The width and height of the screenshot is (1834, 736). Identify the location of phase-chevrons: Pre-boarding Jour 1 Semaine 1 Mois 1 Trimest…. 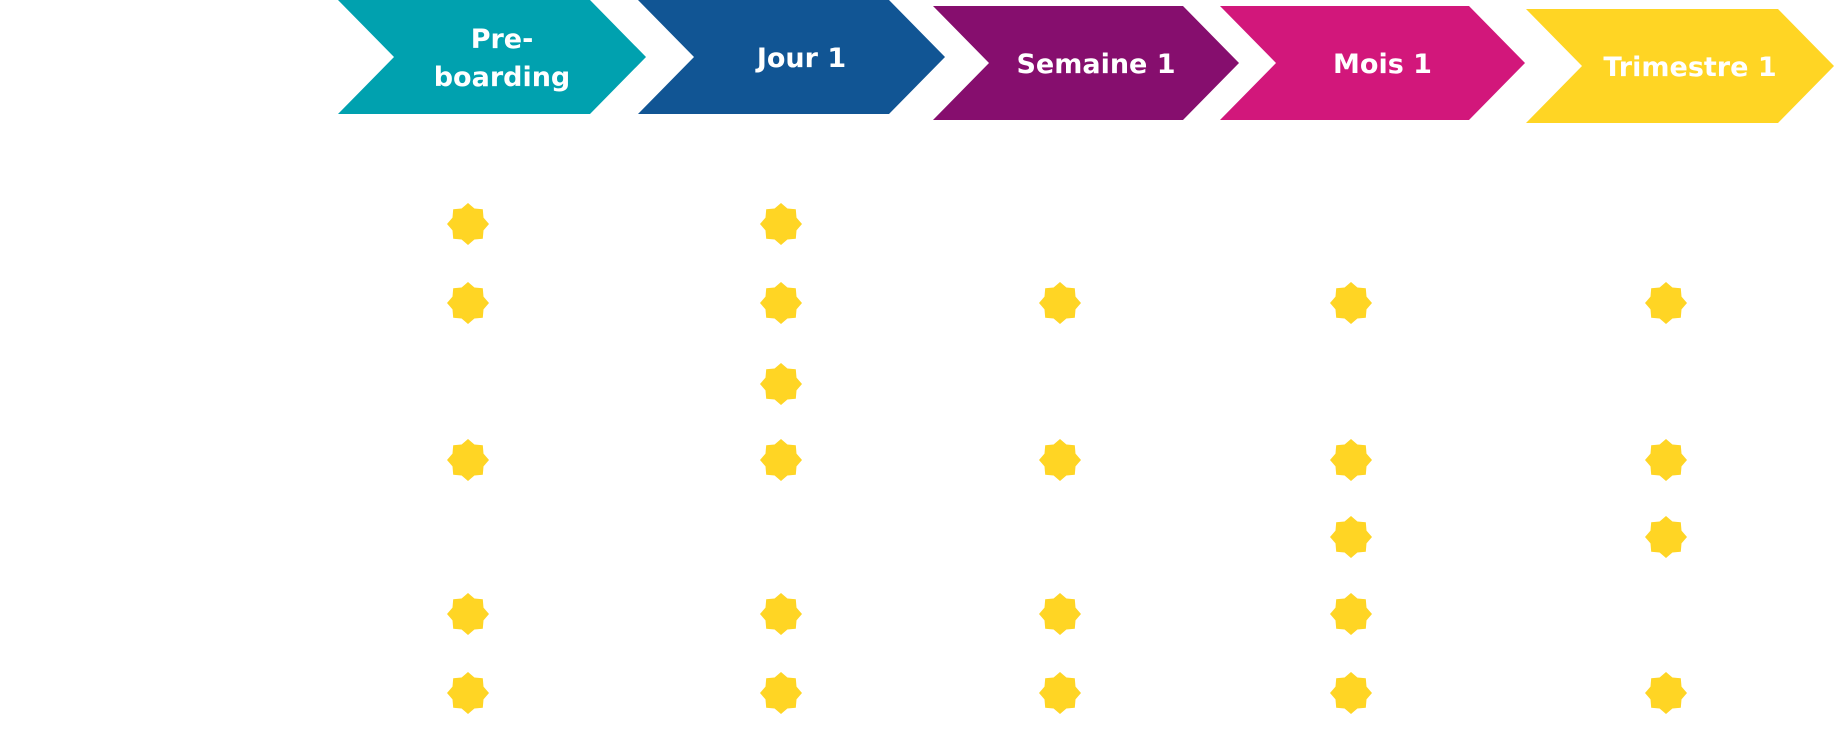
(1086, 61).